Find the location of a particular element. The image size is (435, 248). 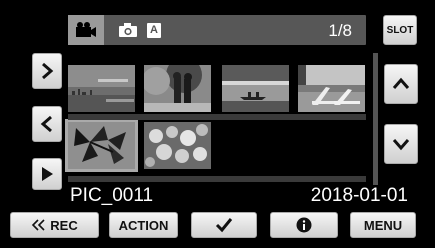

next-button is located at coordinates (47, 71).